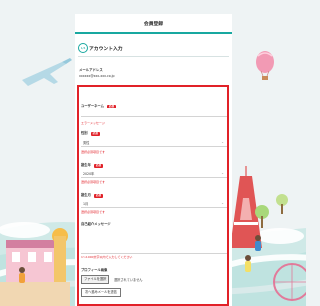  Describe the element at coordinates (107, 257) in the screenshot. I see `message-error: 1〜1000文字以内で入力してください` at that location.